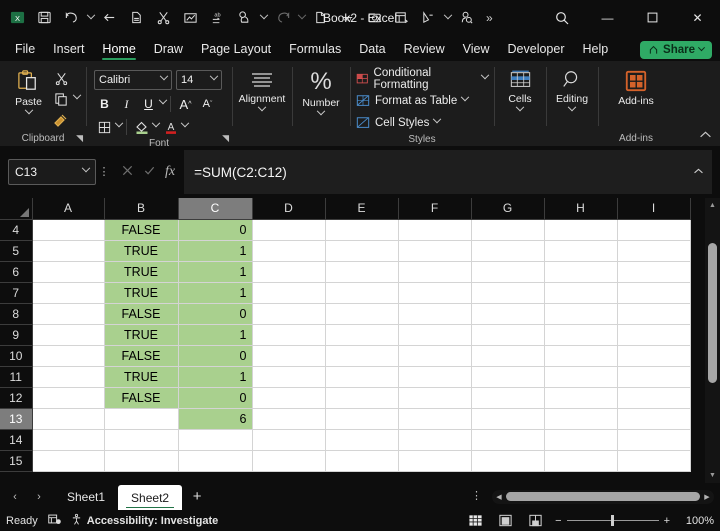  I want to click on cell-C5: 1, so click(215, 251).